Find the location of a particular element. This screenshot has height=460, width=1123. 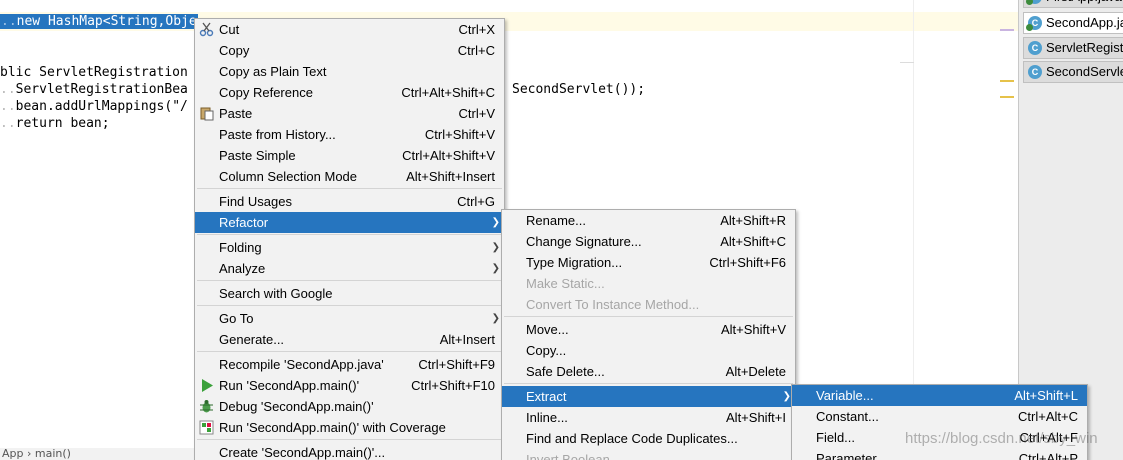

menu-item-shortcut: Ctrl+V is located at coordinates (476, 113).